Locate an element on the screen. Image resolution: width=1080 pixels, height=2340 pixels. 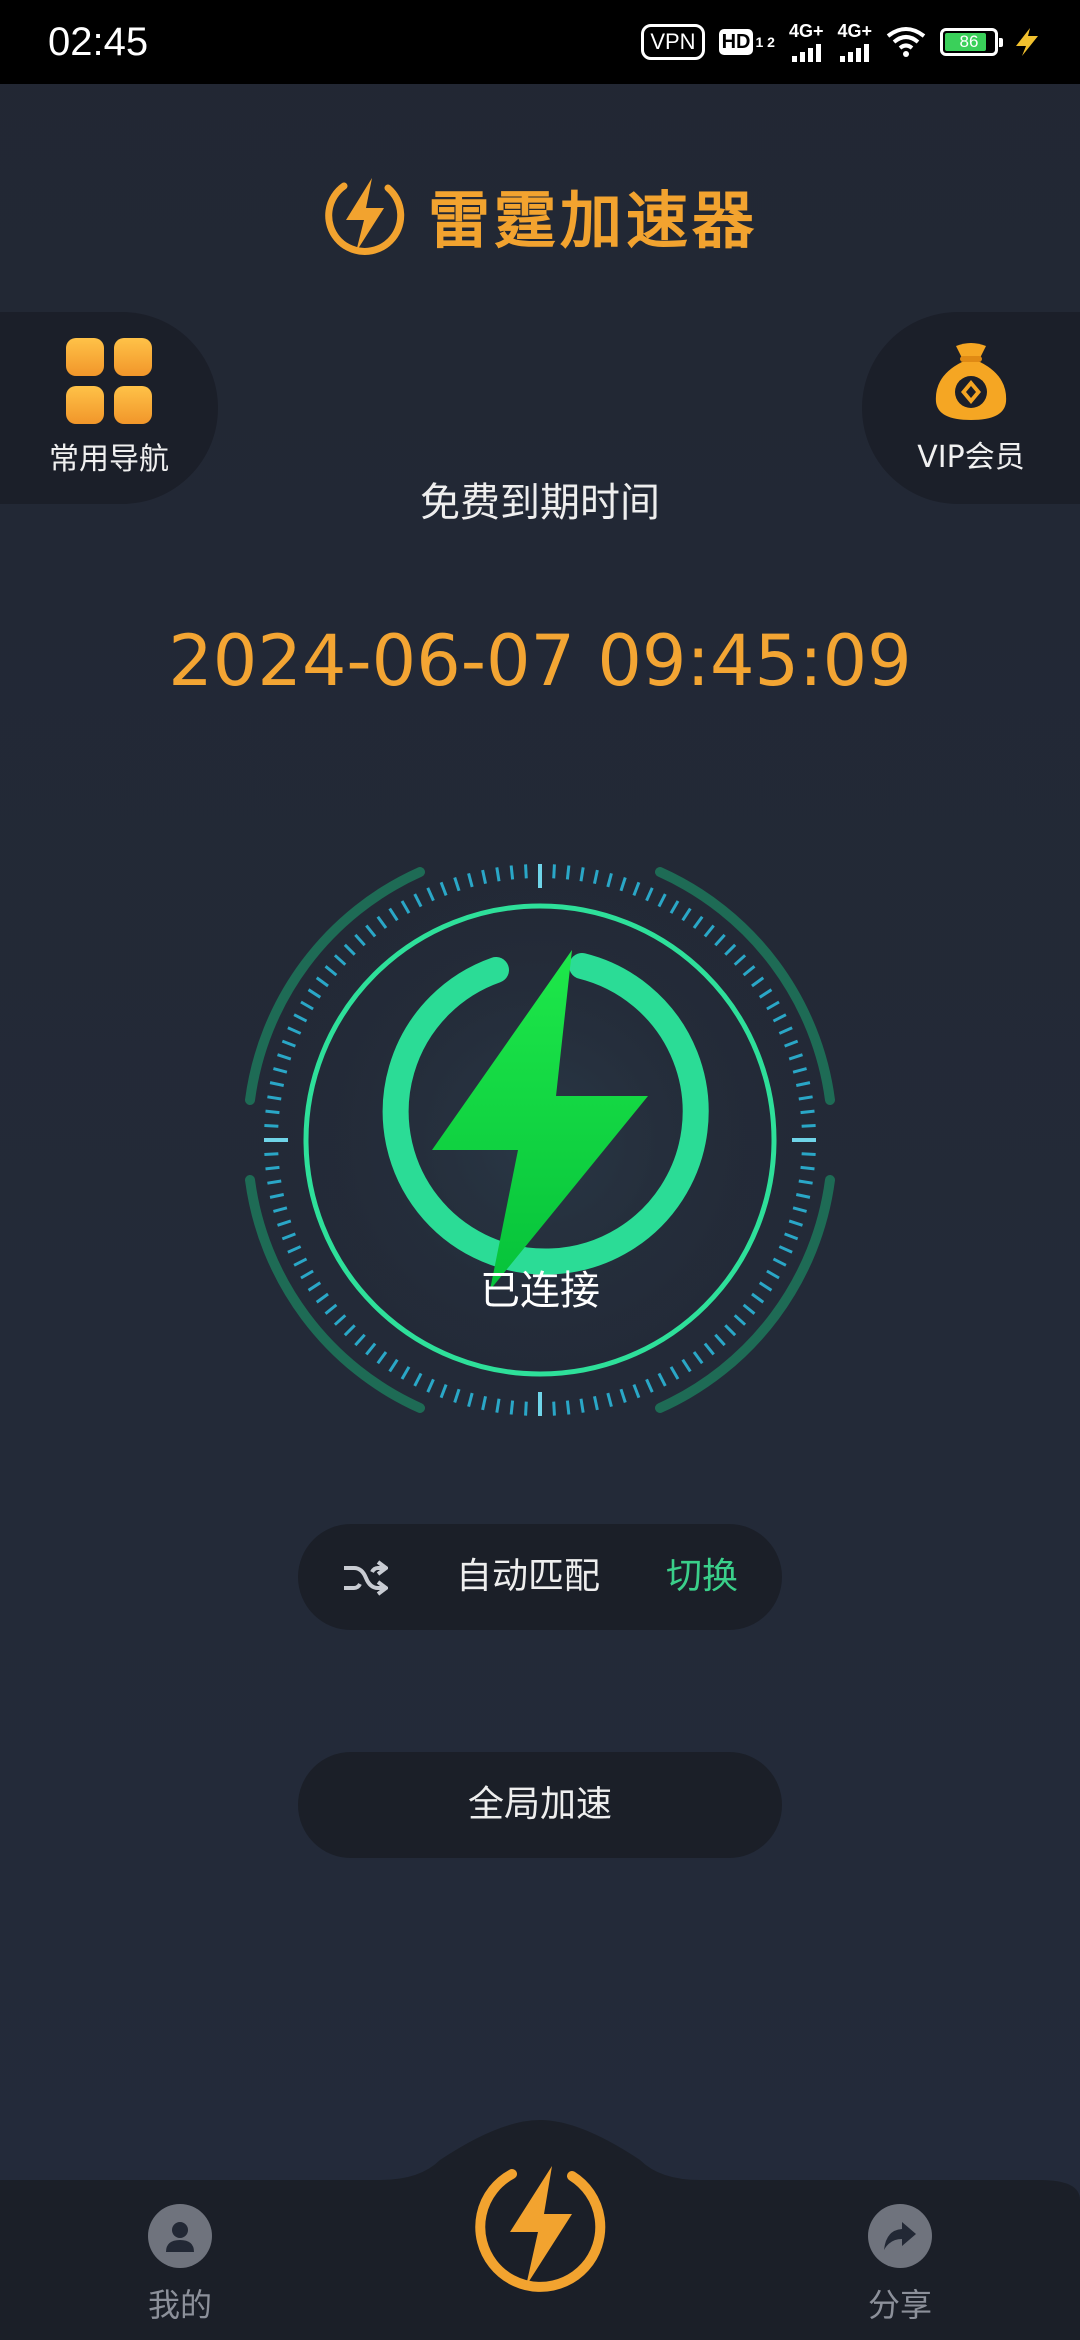
mode-label: 自动匹配 is located at coordinates (528, 1576).